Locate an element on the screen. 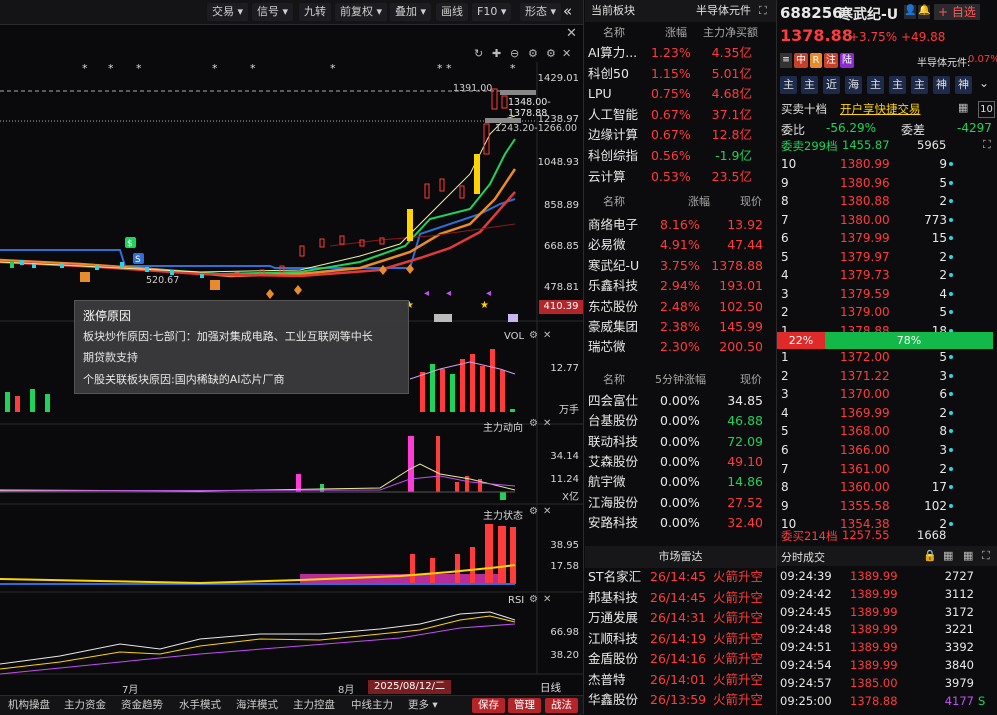  stock-row: 瑞芯微 2.30% 200.50 is located at coordinates (680, 347).